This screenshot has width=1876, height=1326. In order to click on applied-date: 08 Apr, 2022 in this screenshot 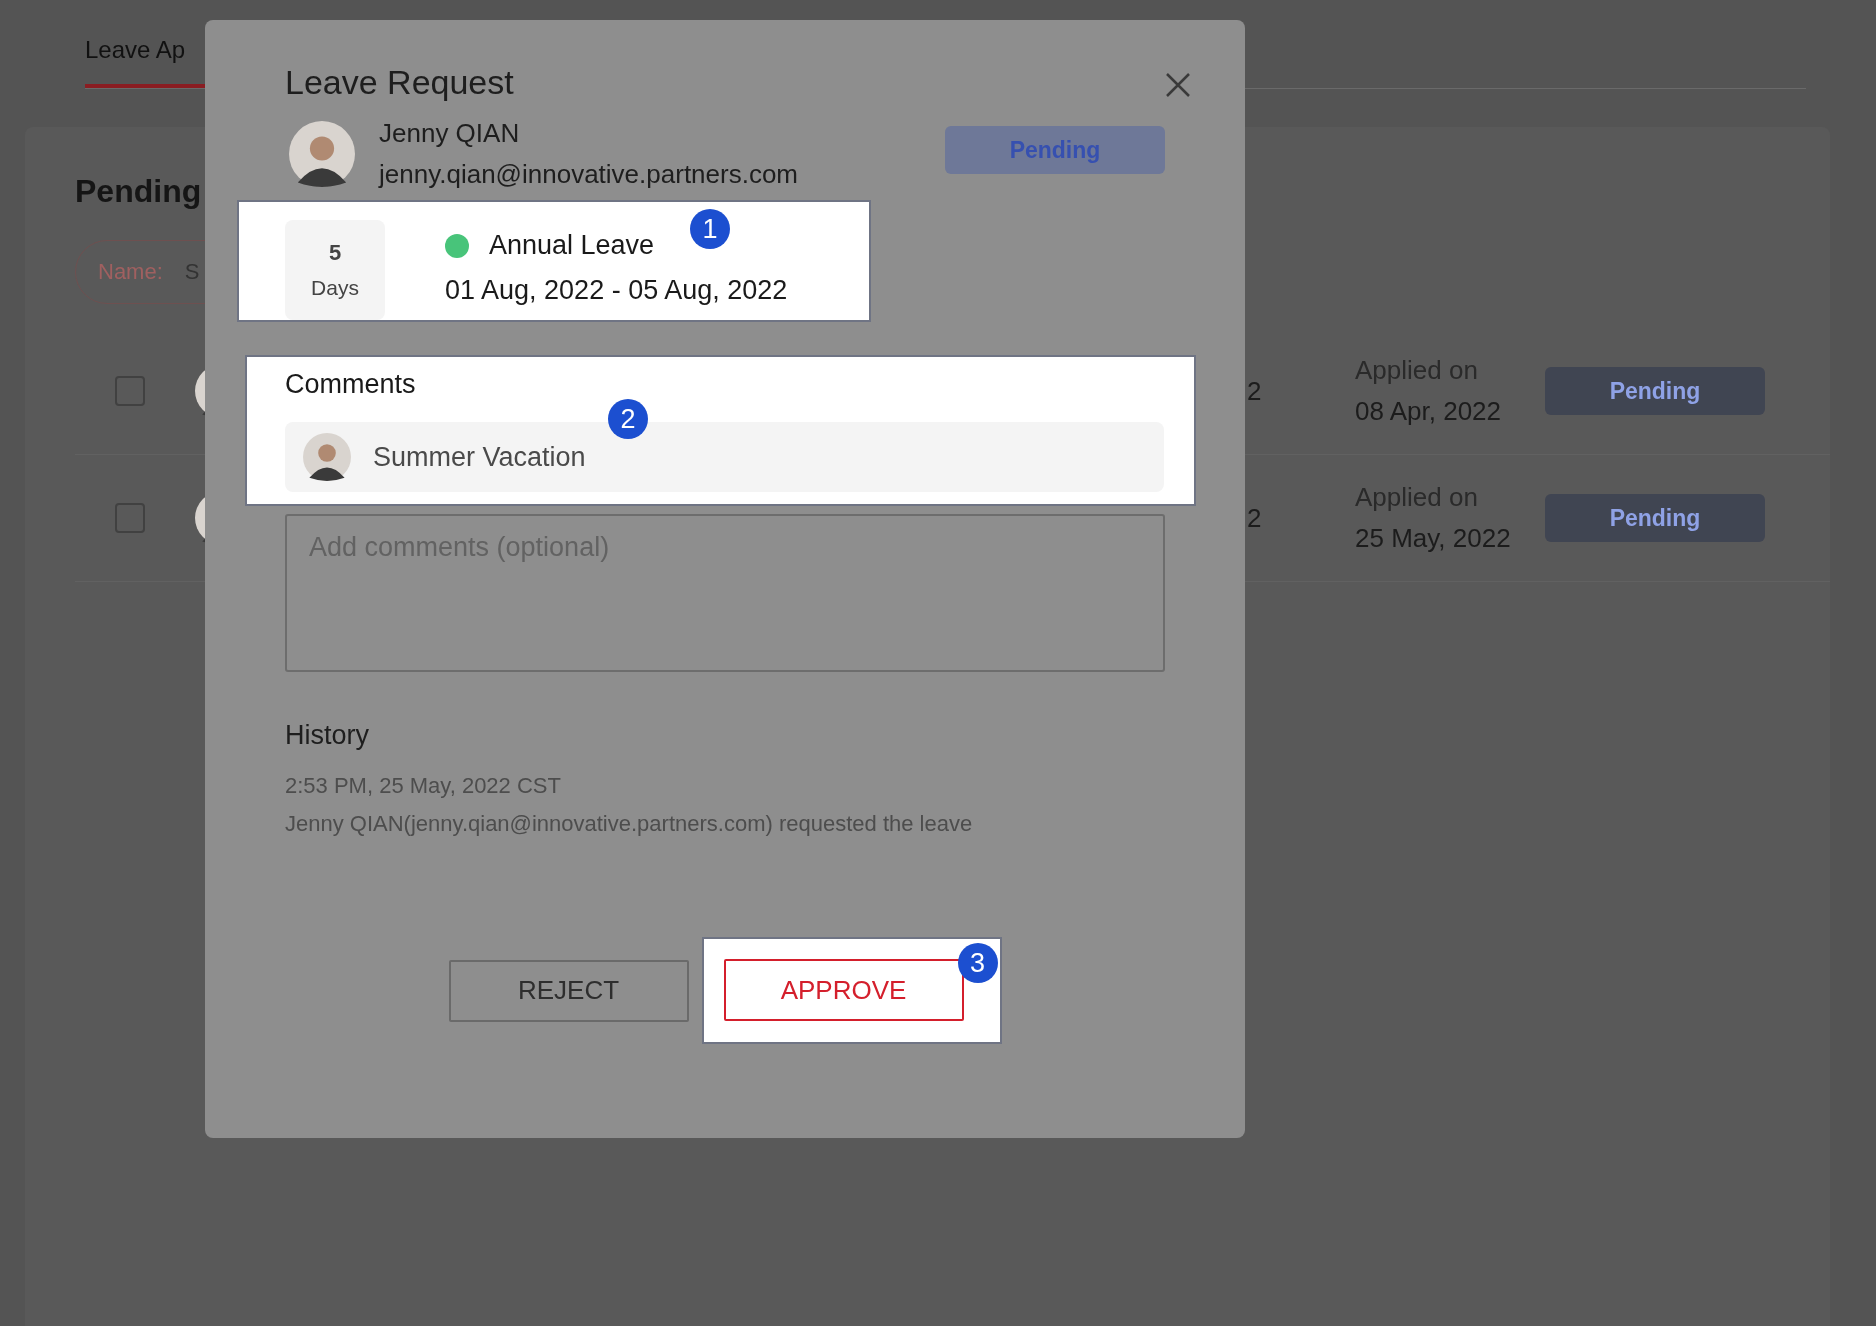, I will do `click(1429, 411)`.